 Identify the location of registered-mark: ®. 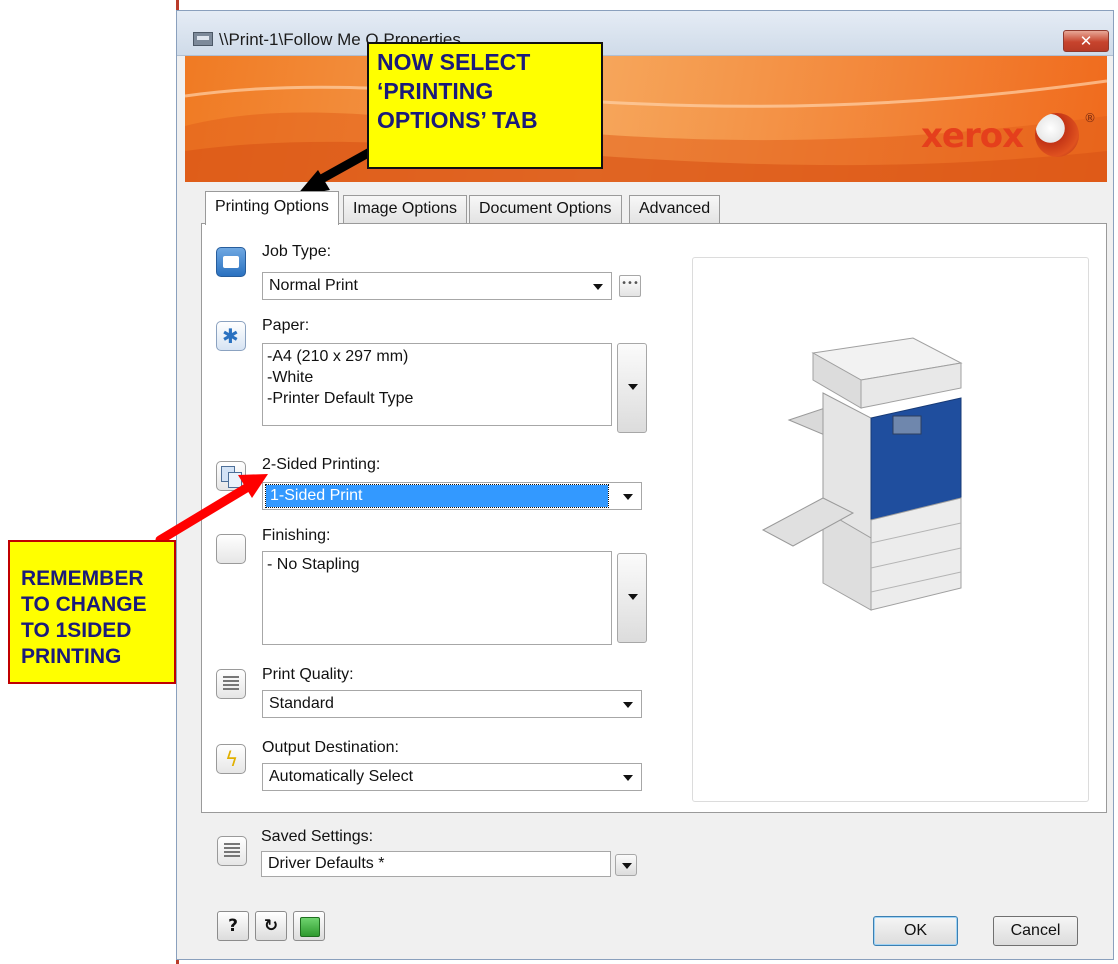
(1090, 118).